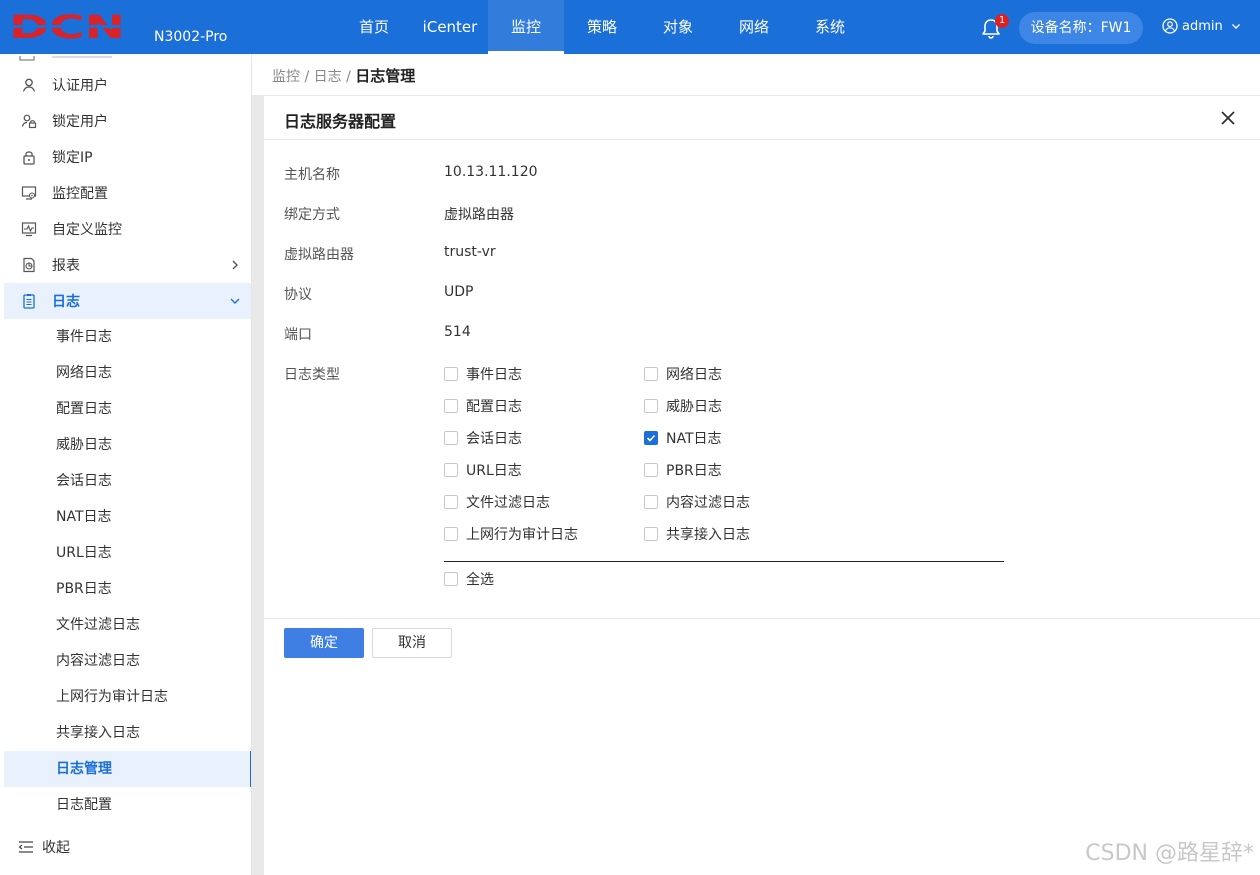 This screenshot has width=1260, height=875. What do you see at coordinates (522, 535) in the screenshot?
I see `checkbox-label: 上网行为审计日志` at bounding box center [522, 535].